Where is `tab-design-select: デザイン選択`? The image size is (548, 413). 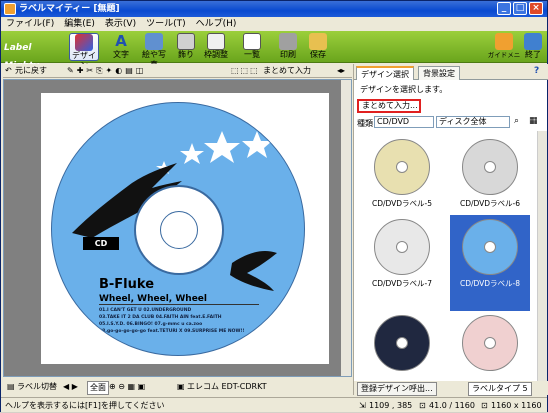
tab-design-select: デザイン選択 is located at coordinates (385, 73).